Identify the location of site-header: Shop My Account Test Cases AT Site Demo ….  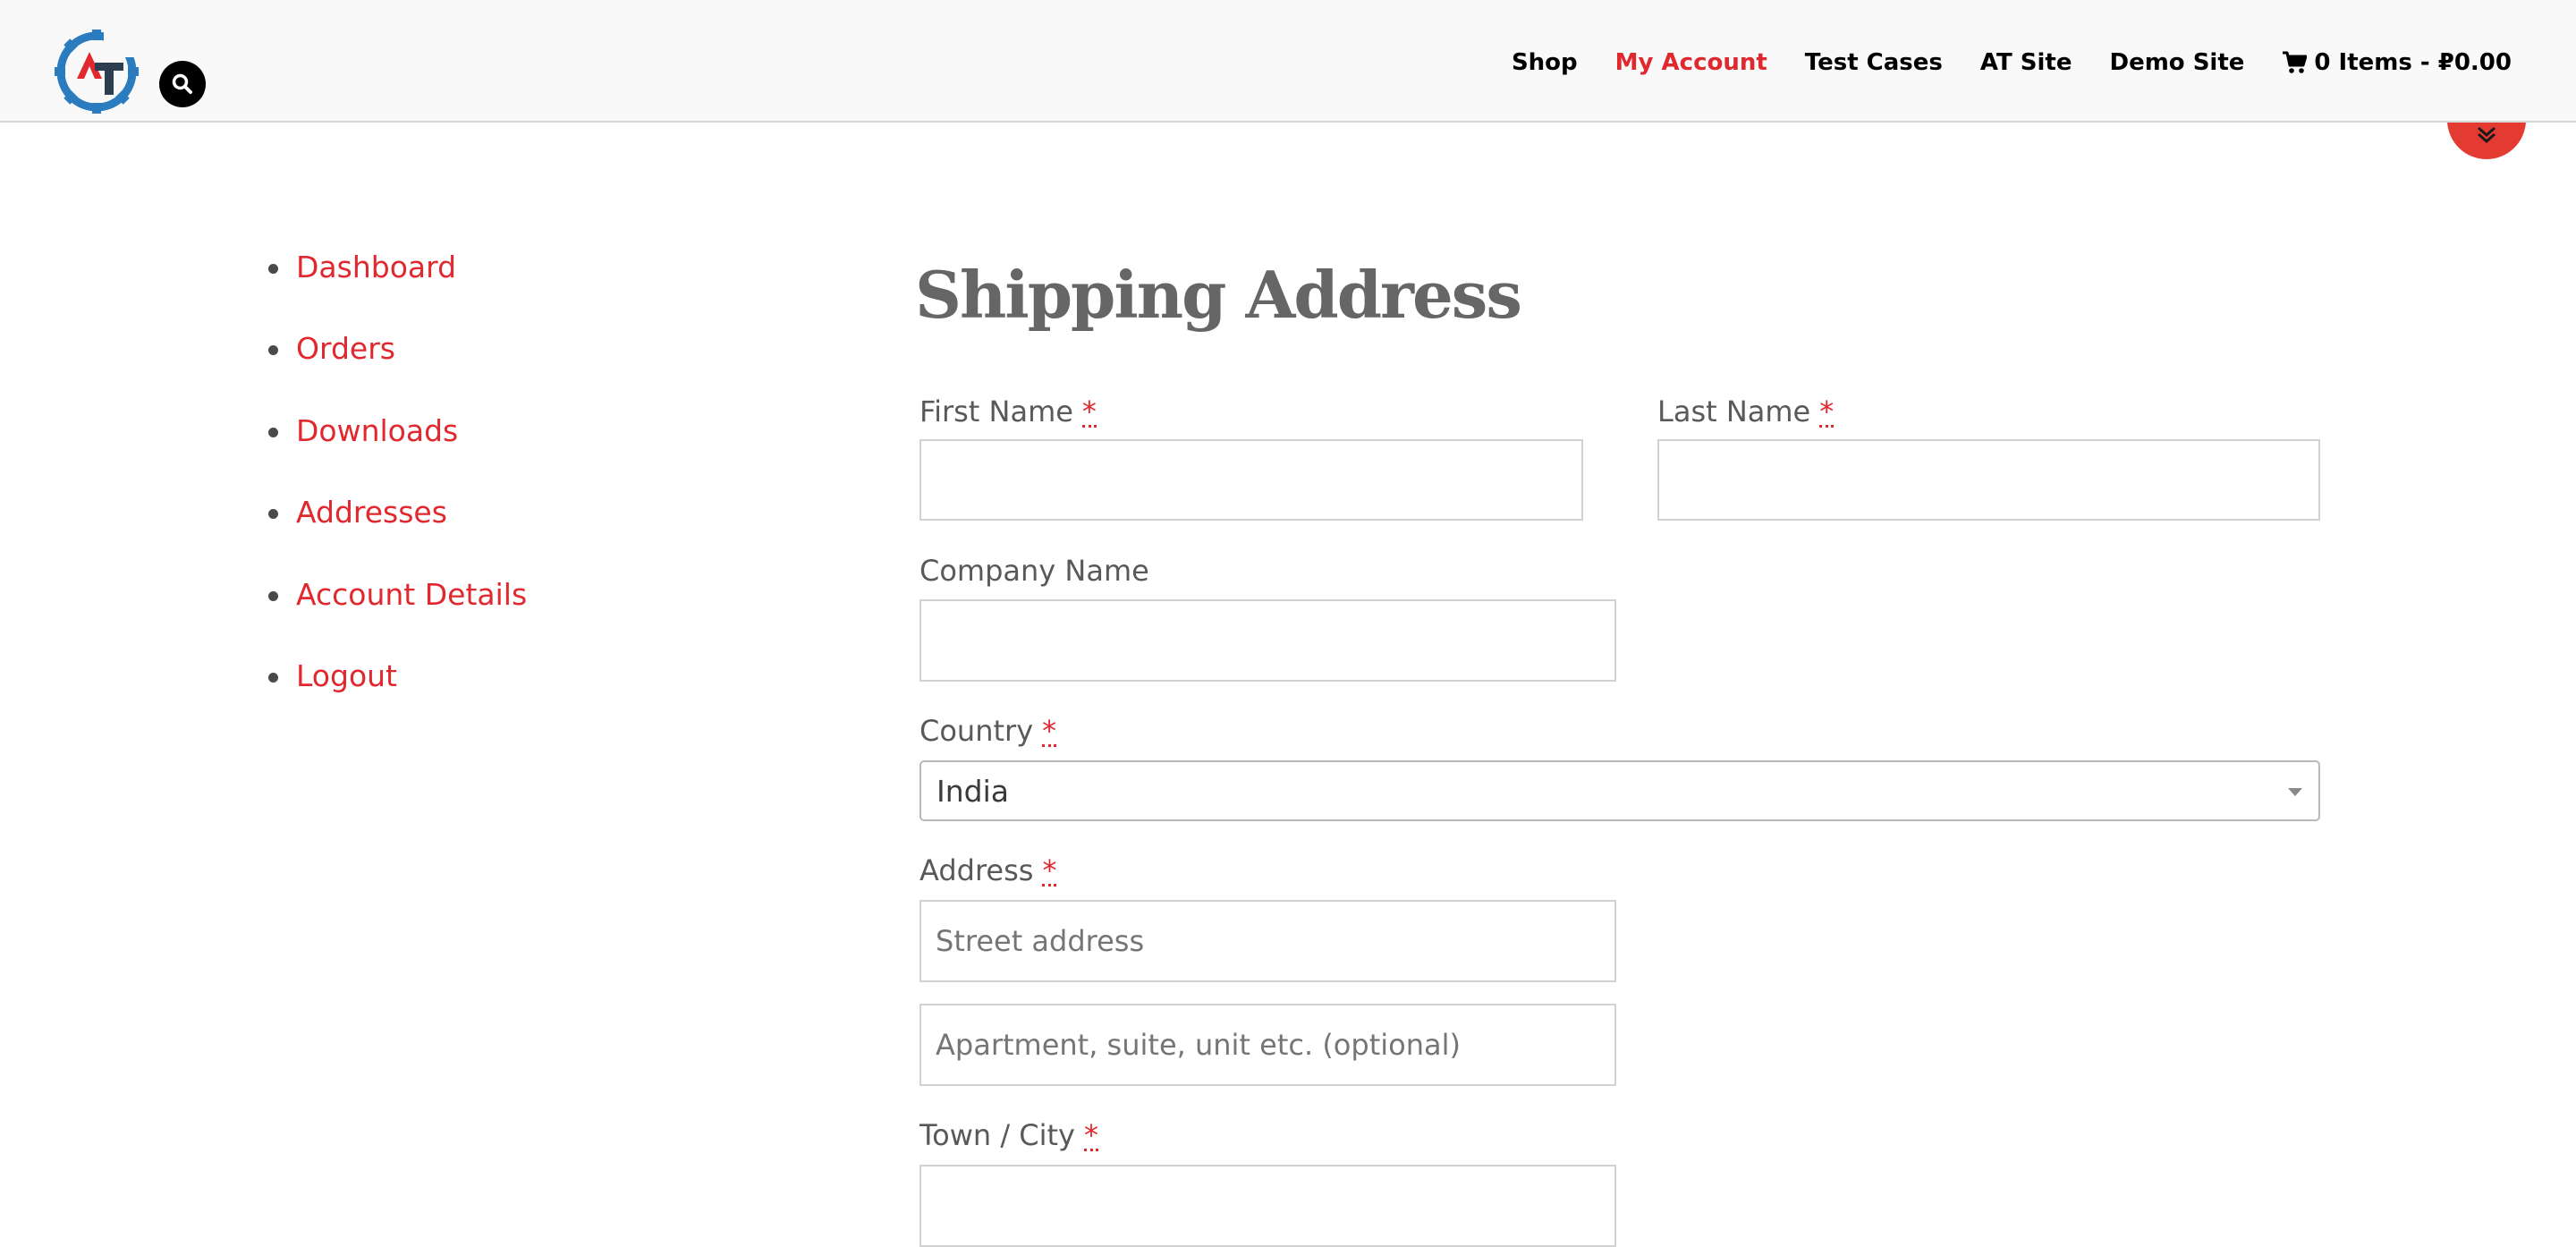
(1288, 61).